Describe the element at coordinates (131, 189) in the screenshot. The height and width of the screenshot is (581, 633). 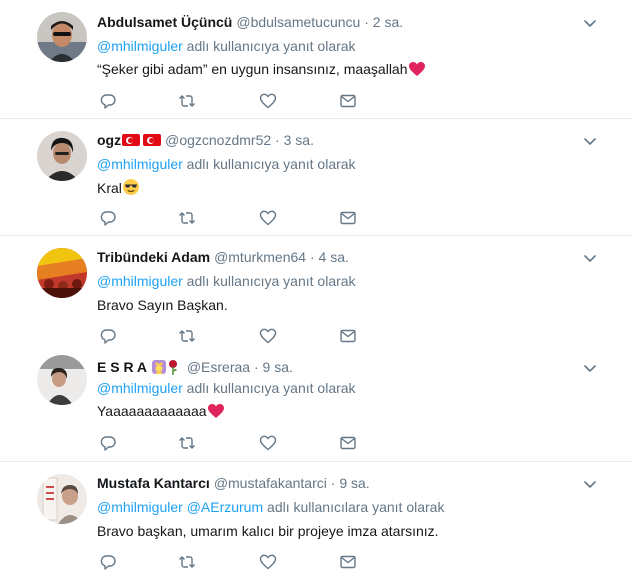
I see `sunglasses-emoji-icon` at that location.